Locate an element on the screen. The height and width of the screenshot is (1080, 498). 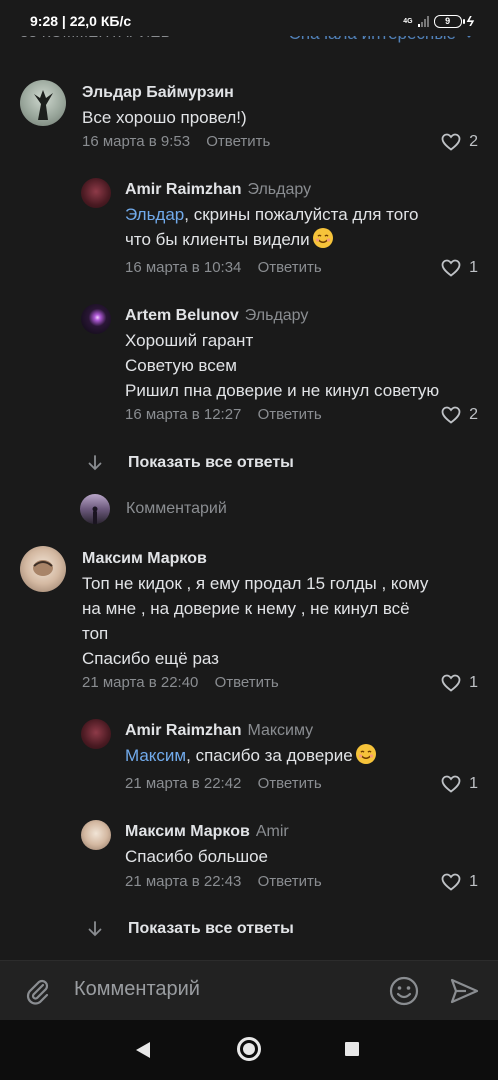
clip-icon is located at coordinates (37, 991).